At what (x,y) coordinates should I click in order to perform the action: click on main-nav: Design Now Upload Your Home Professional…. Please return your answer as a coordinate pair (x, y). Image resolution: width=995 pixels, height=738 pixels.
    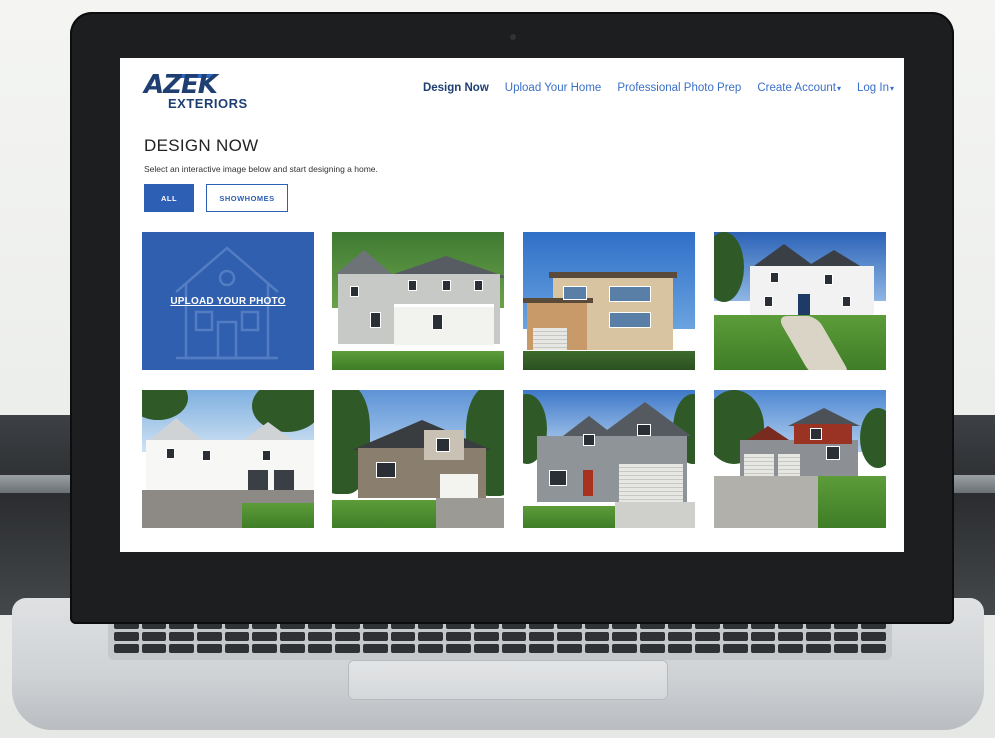
    Looking at the image, I should click on (658, 88).